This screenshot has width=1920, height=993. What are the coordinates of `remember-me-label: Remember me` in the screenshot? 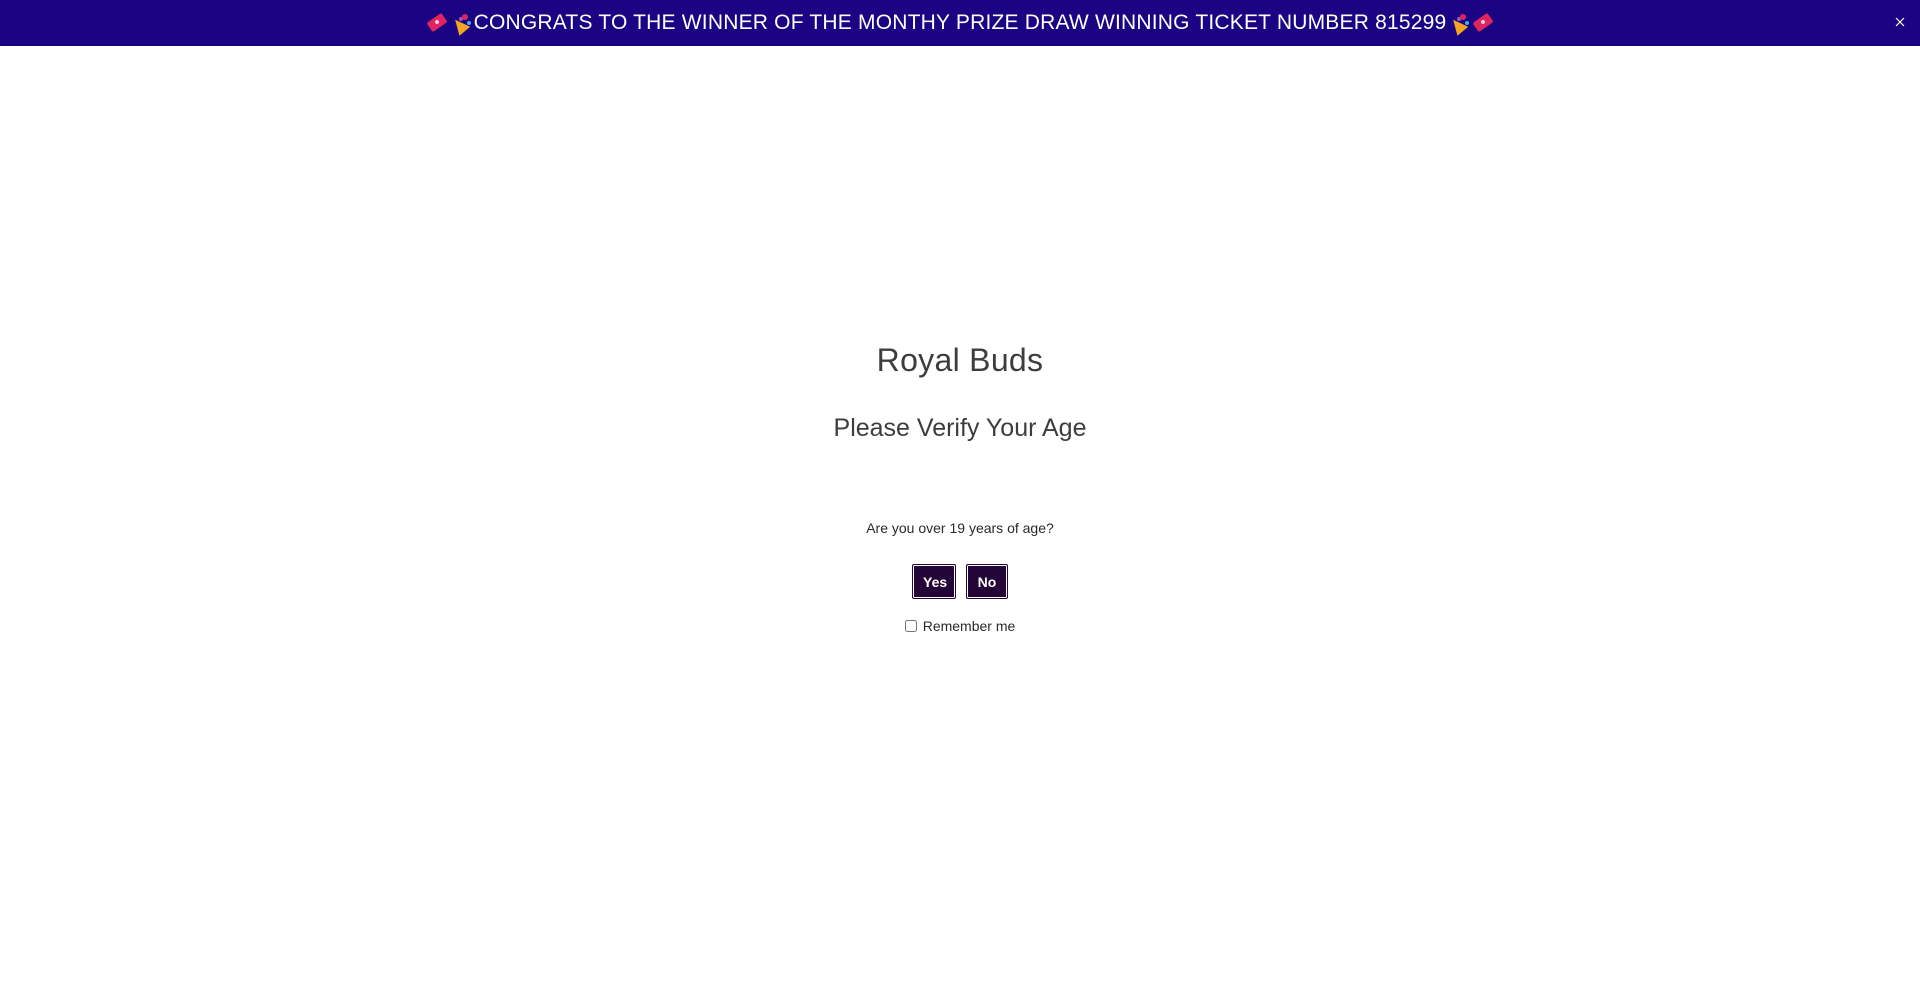 It's located at (969, 626).